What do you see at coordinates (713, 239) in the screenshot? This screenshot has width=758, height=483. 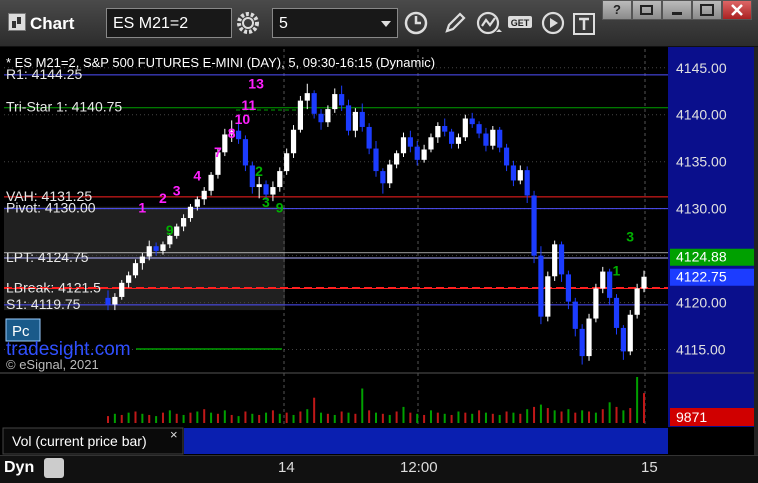 I see `price-axis-panel` at bounding box center [713, 239].